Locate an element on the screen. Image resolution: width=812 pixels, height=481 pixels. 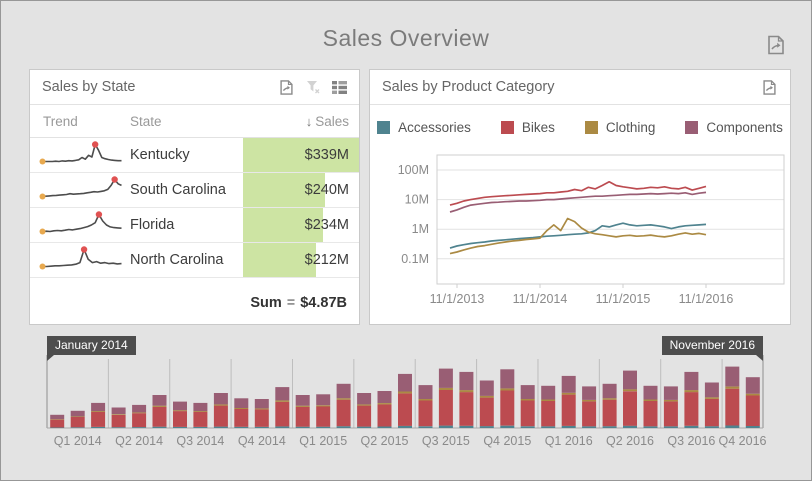
column-header-sales: ↓ Sales is located at coordinates (301, 121).